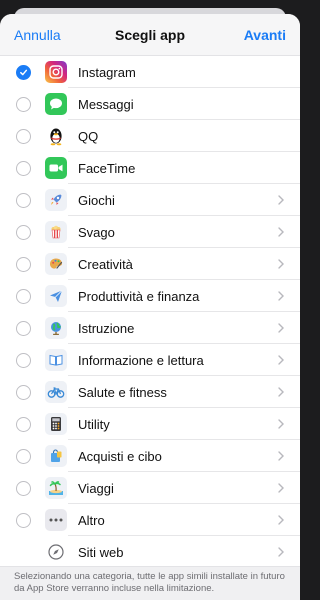 This screenshot has height=600, width=320. I want to click on list-item-acquisti-e-cibo: Acquisti e cibo, so click(150, 456).